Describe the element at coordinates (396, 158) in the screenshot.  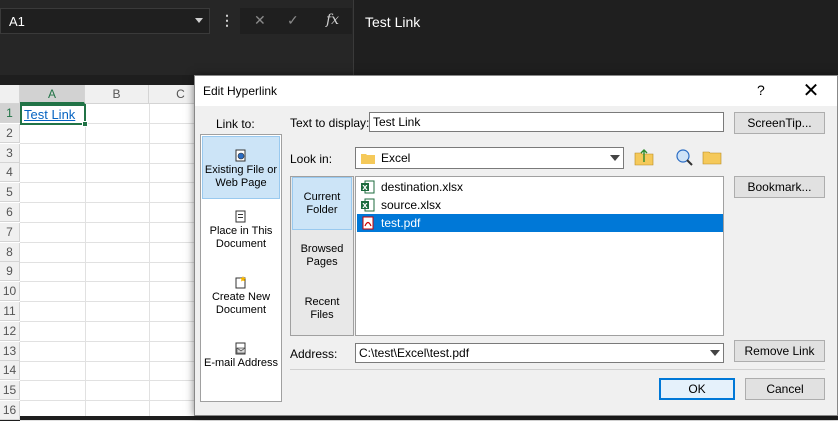
I see `look-in-value: Excel` at that location.